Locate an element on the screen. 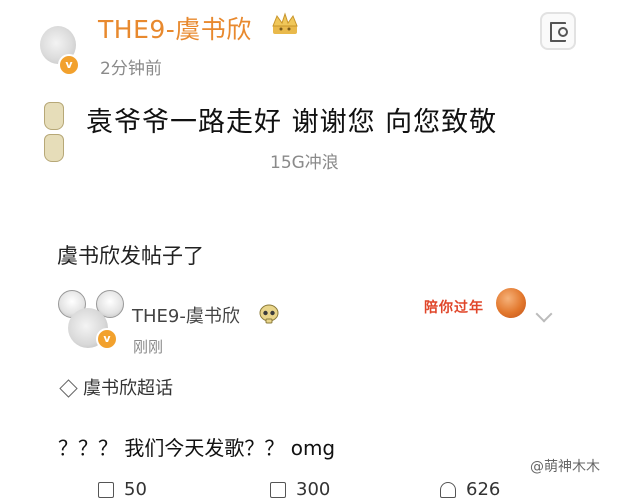 The width and height of the screenshot is (640, 503). supertopic-diamond-icon is located at coordinates (68, 388).